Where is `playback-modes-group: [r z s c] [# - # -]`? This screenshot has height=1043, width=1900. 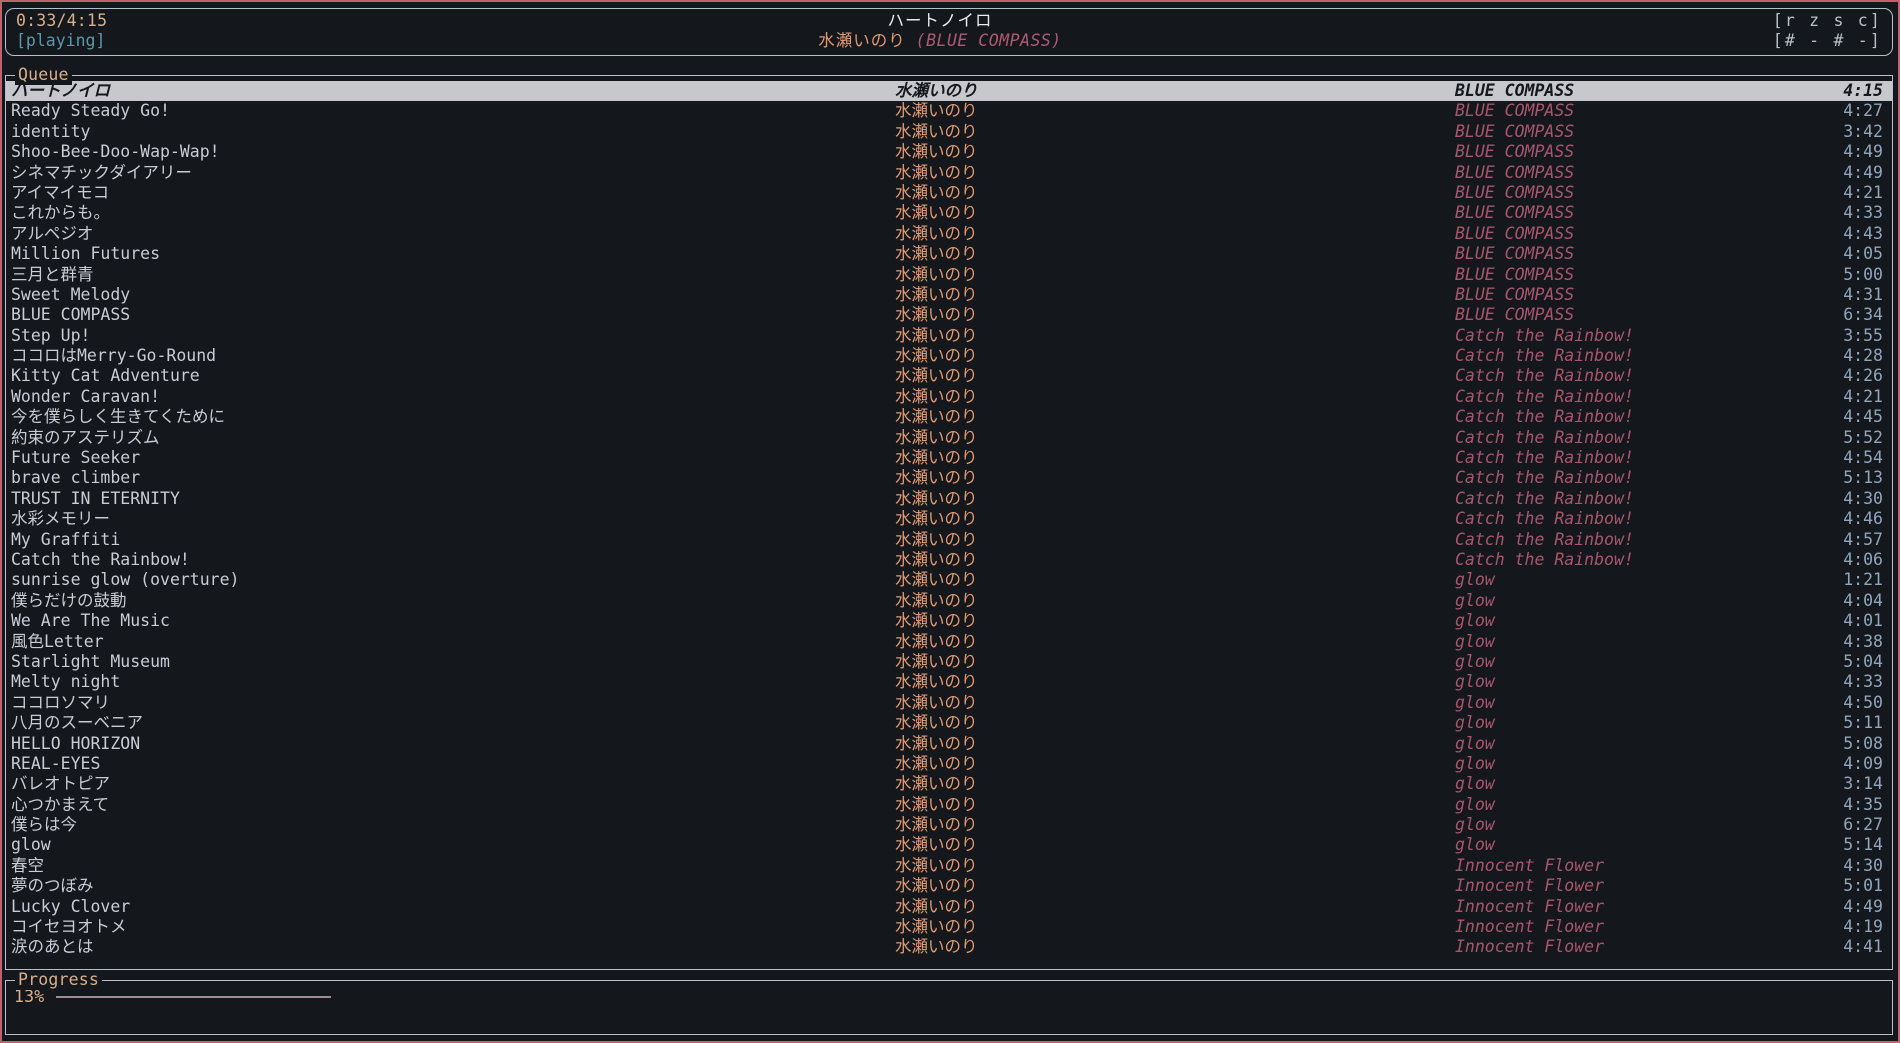
playback-modes-group: [r z s c] [# - # -] is located at coordinates (1827, 31).